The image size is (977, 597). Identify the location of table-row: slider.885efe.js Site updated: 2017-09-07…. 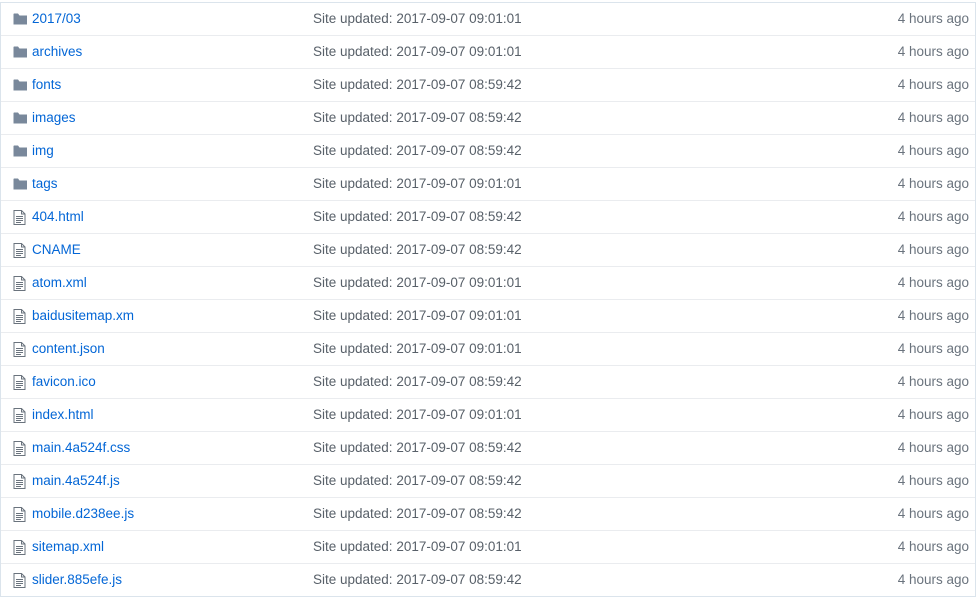
(488, 579).